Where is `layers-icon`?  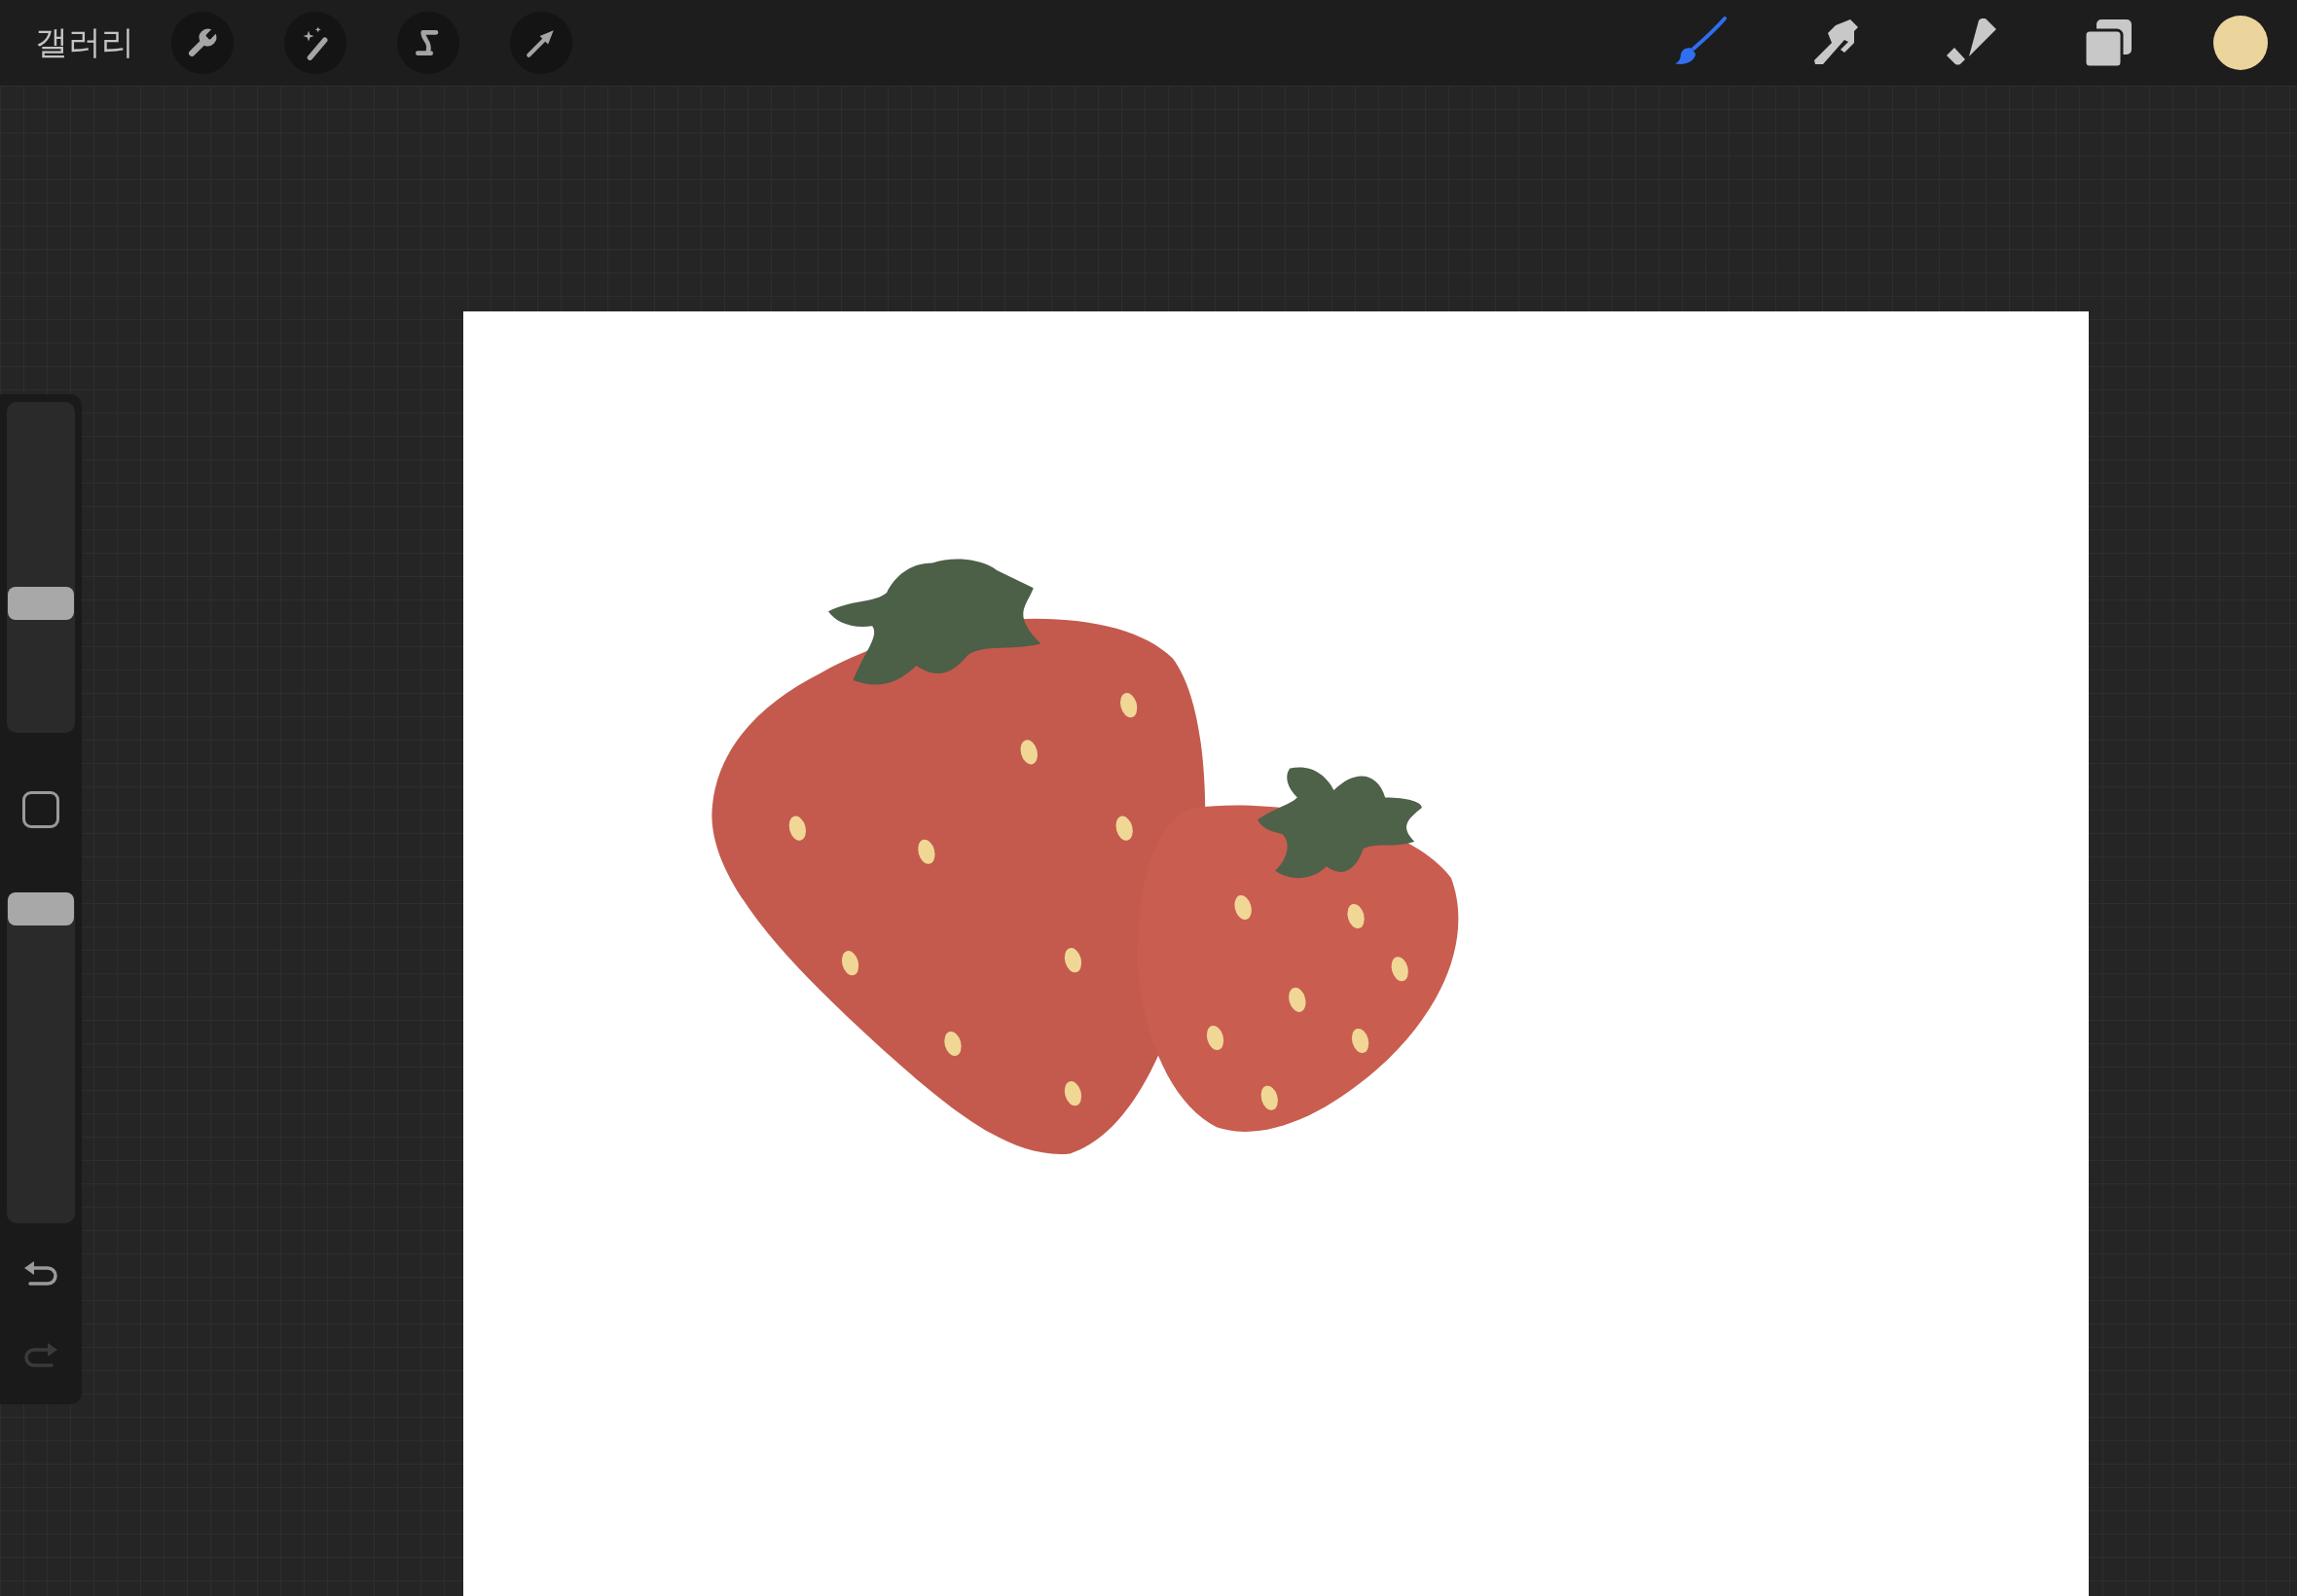
layers-icon is located at coordinates (2108, 42).